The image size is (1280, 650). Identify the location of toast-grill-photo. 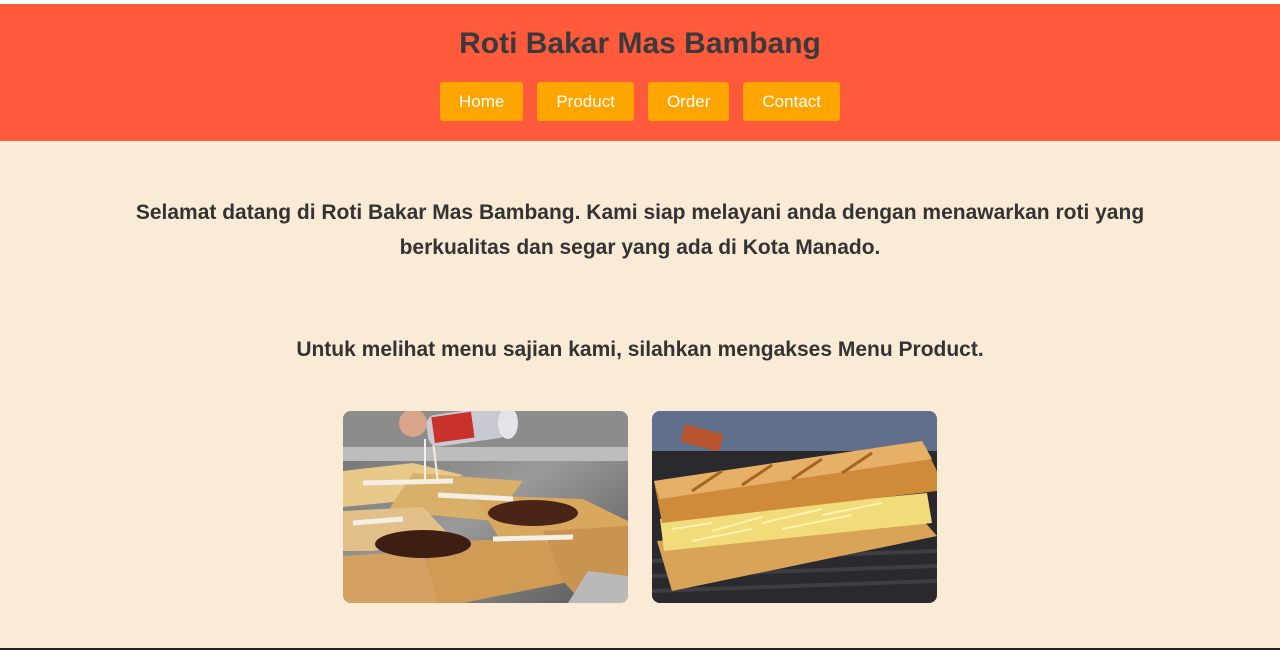
(485, 507).